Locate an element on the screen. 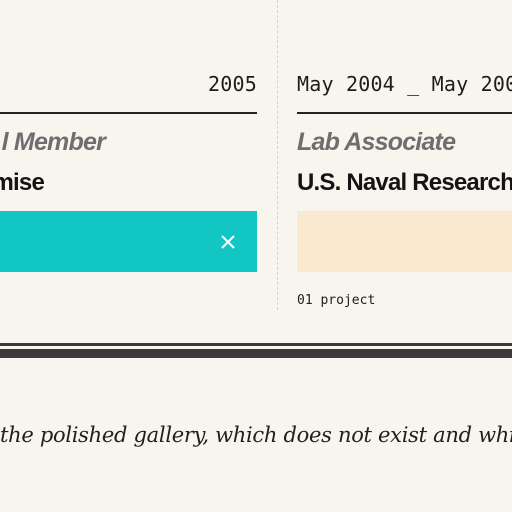 This screenshot has width=512, height=512. project-count: 01 project is located at coordinates (336, 300).